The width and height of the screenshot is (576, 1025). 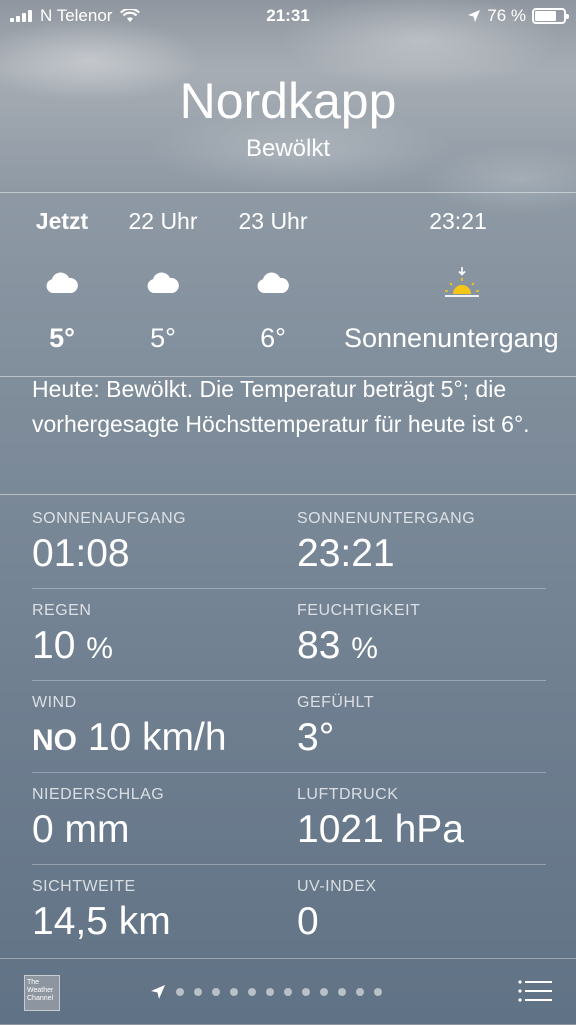 What do you see at coordinates (54, 740) in the screenshot?
I see `wind-direction: NO` at bounding box center [54, 740].